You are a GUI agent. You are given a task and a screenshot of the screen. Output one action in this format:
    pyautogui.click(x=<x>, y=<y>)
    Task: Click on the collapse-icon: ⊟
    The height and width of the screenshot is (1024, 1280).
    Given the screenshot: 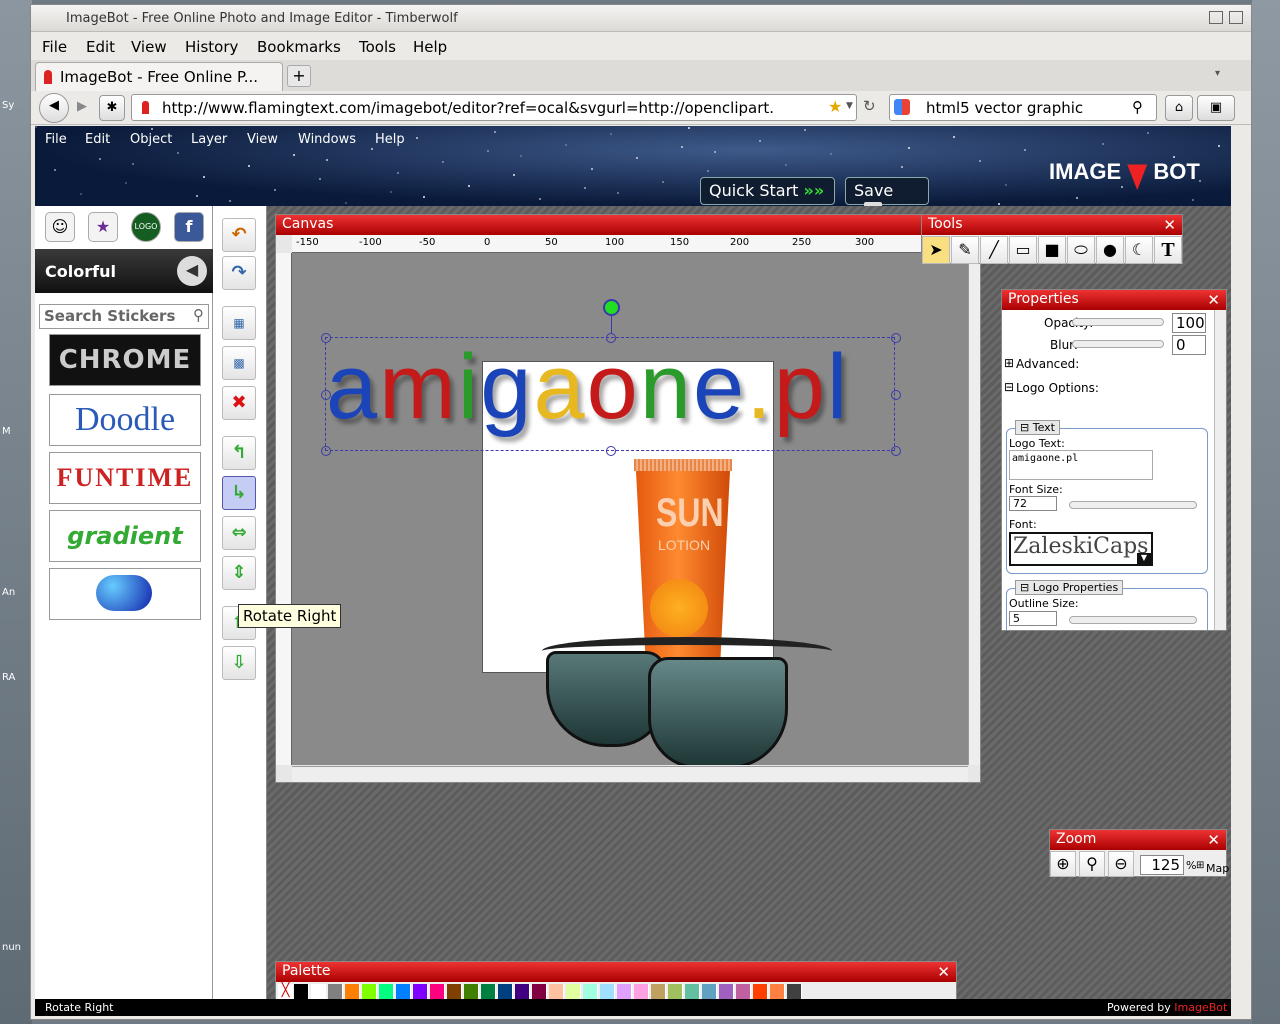 What is the action you would take?
    pyautogui.click(x=1009, y=387)
    